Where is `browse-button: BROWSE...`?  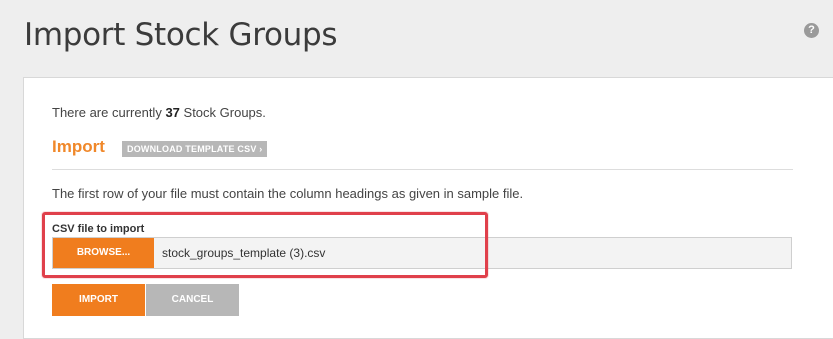 browse-button: BROWSE... is located at coordinates (103, 253).